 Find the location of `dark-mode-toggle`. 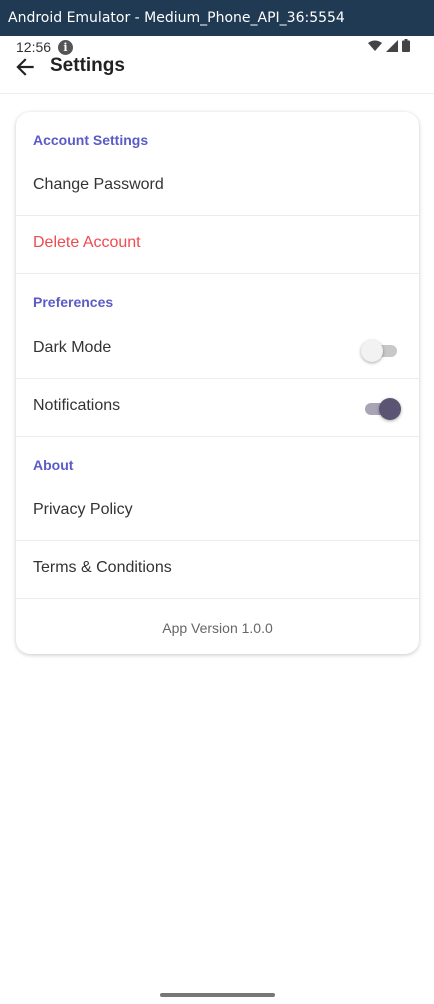

dark-mode-toggle is located at coordinates (380, 351).